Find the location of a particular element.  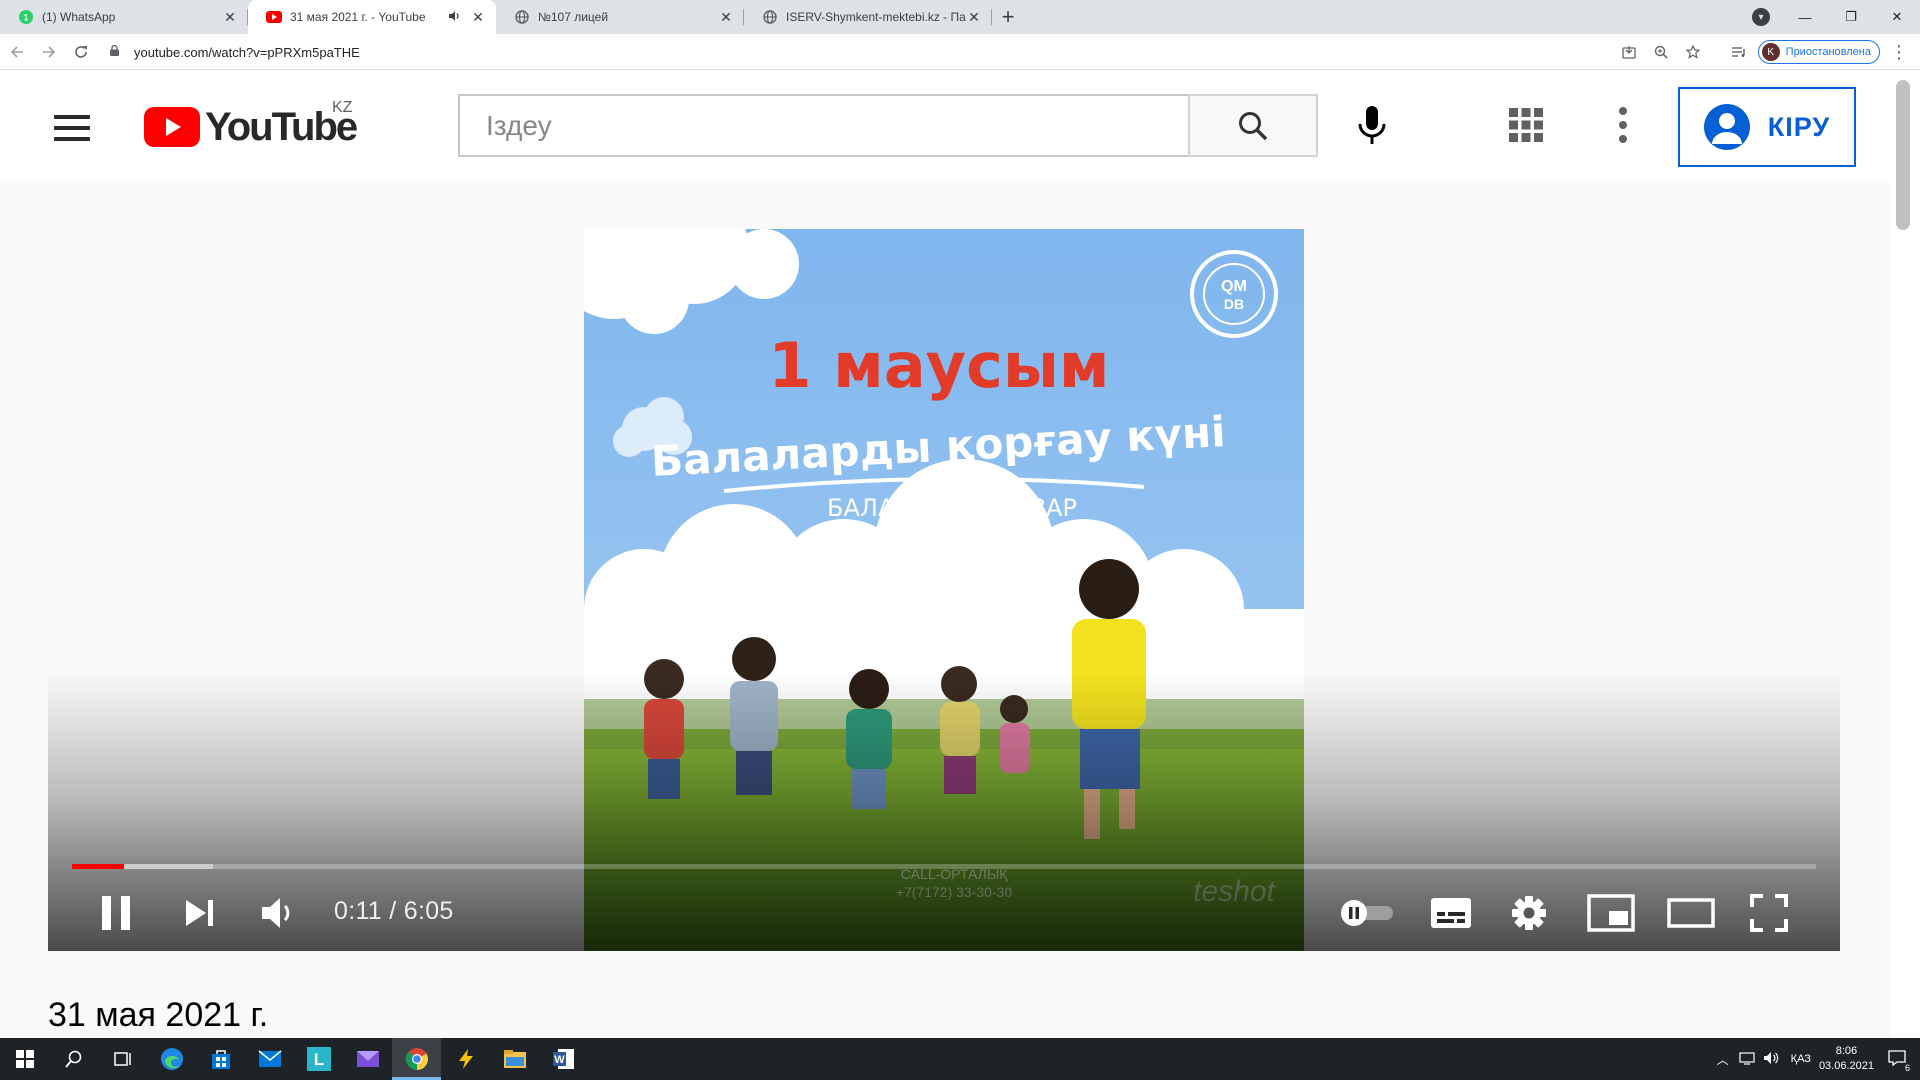

url-text: youtube.com/watch?v=pPRXm5paTHE is located at coordinates (247, 52).